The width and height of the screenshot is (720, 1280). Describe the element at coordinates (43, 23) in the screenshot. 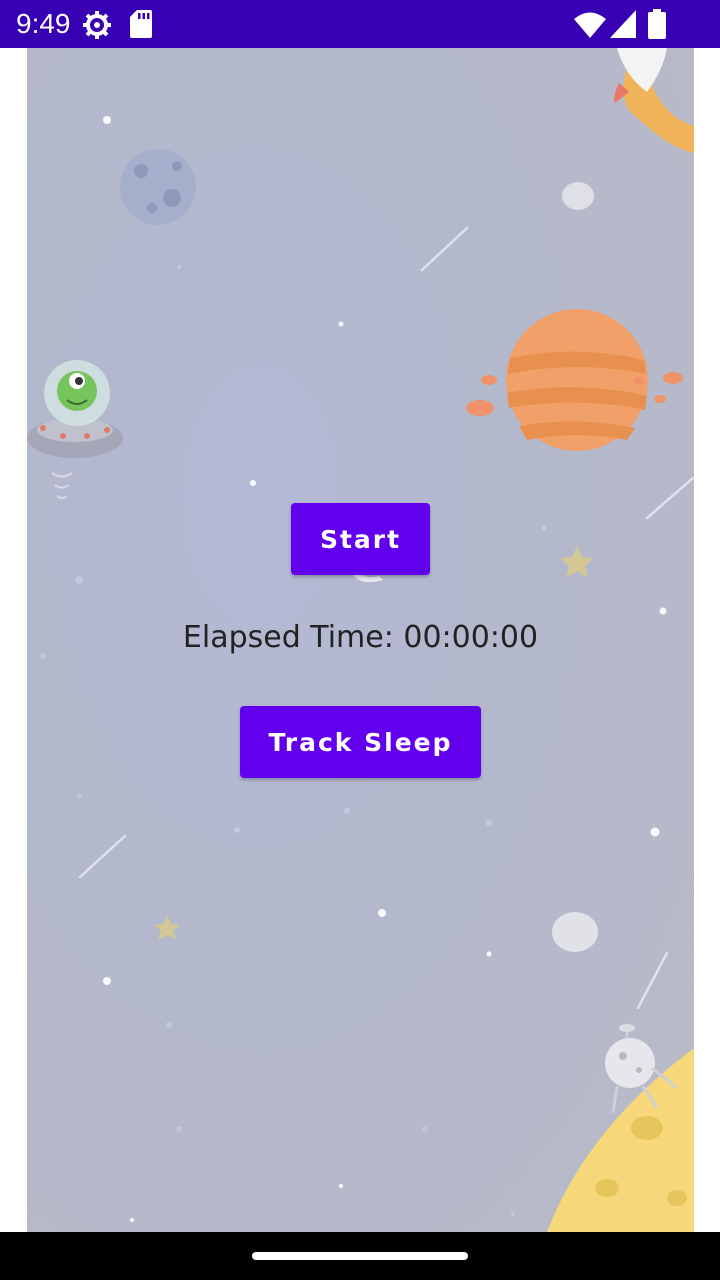

I see `status-time: 9:49` at that location.